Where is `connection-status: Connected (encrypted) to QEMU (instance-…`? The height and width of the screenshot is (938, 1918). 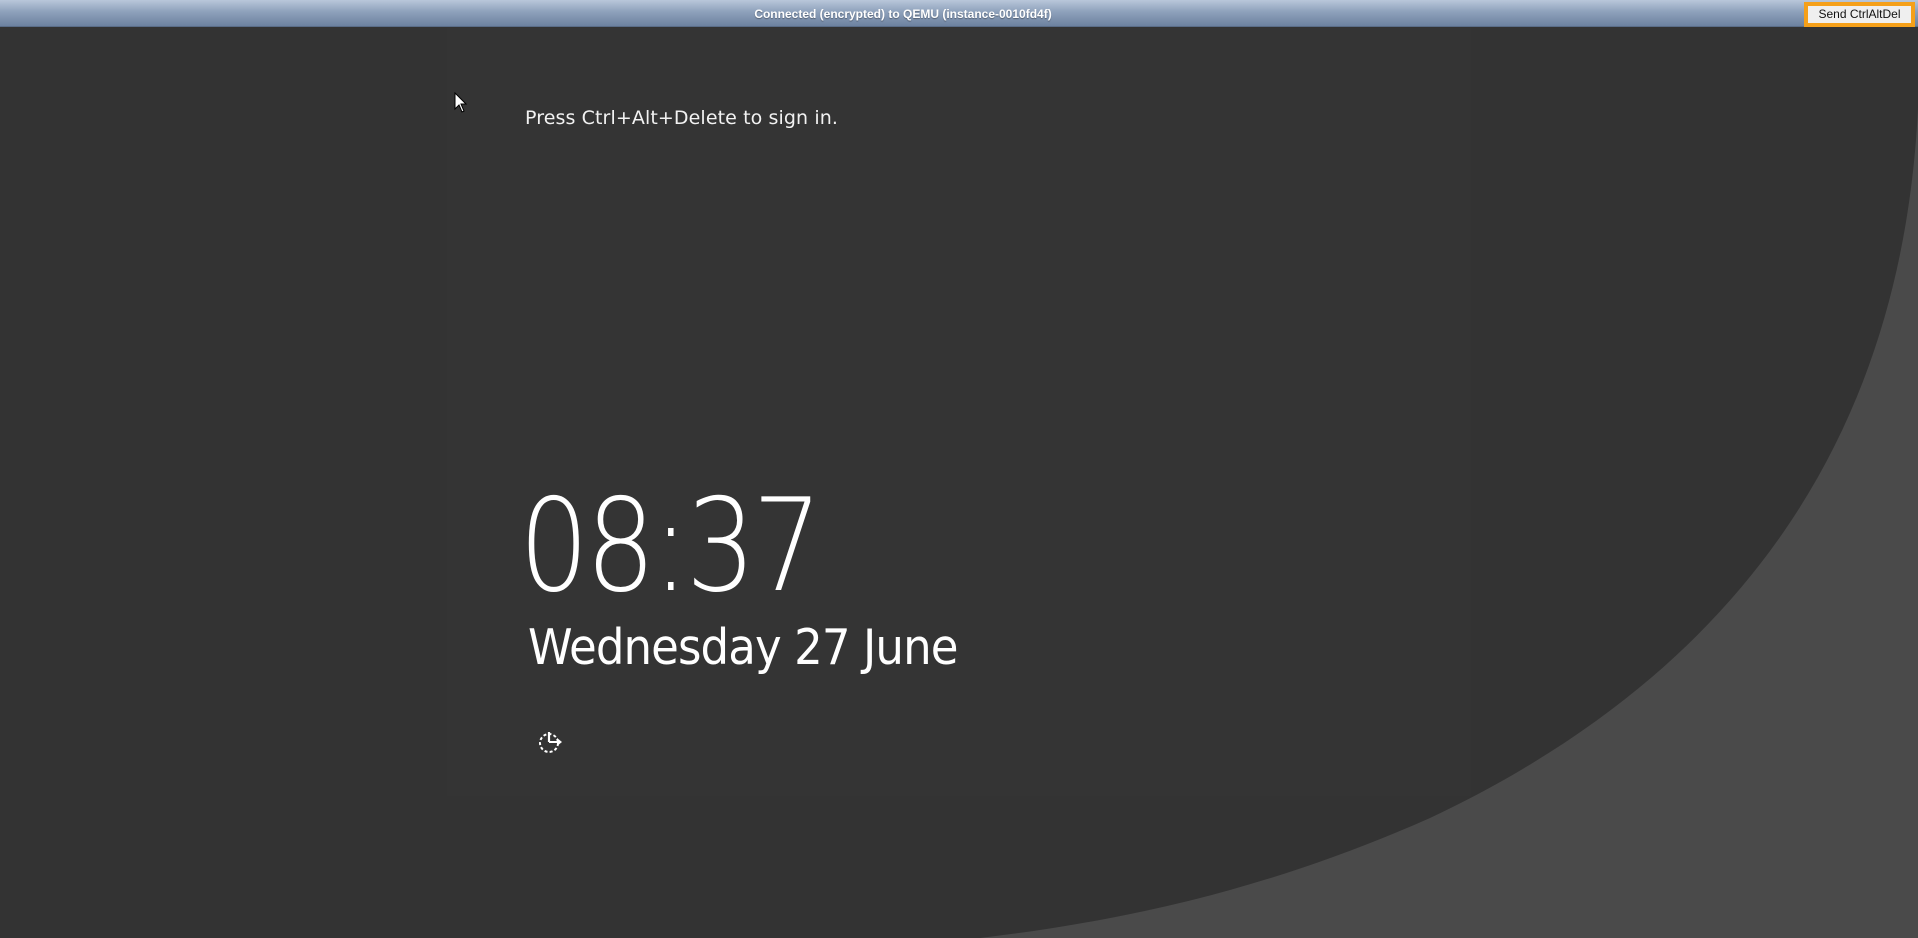 connection-status: Connected (encrypted) to QEMU (instance-… is located at coordinates (903, 14).